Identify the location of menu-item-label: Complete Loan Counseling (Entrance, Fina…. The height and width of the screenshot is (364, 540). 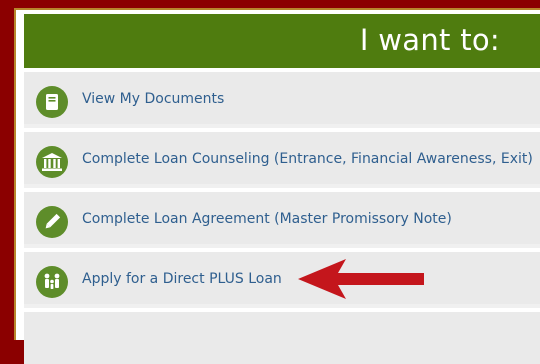
(307, 159).